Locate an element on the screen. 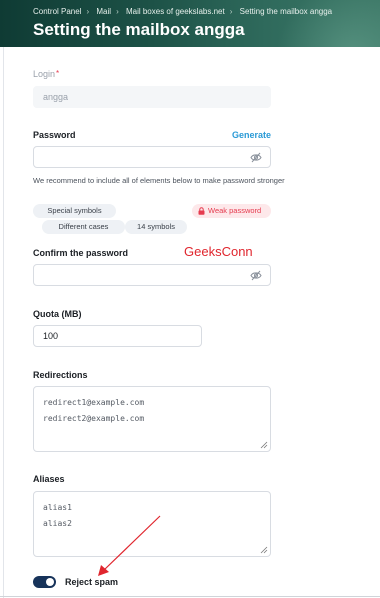 The image size is (380, 598). login-field: angga is located at coordinates (152, 97).